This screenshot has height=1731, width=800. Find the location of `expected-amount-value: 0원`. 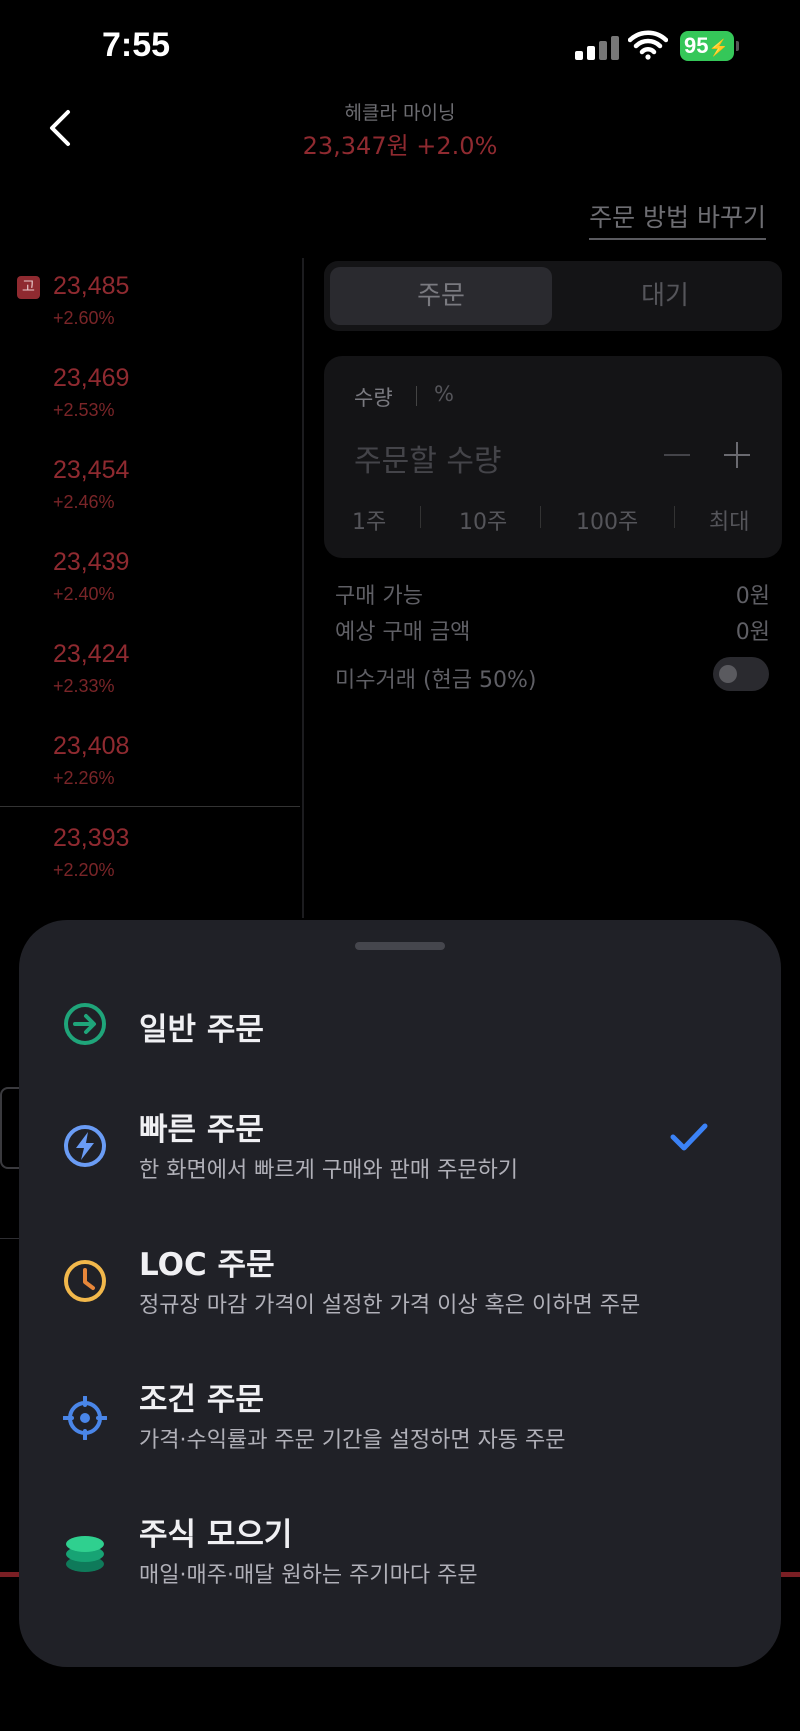

expected-amount-value: 0원 is located at coordinates (752, 632).